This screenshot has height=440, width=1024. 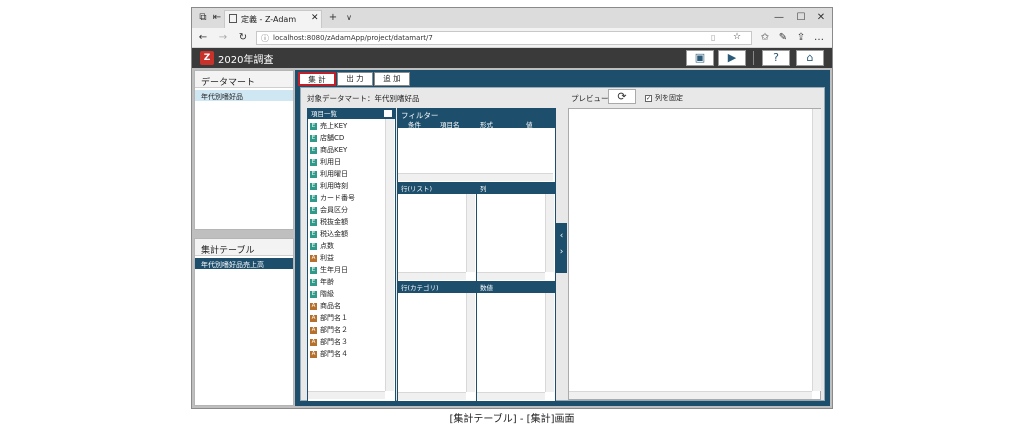 What do you see at coordinates (346, 395) in the screenshot?
I see `item-list-hscrollbar` at bounding box center [346, 395].